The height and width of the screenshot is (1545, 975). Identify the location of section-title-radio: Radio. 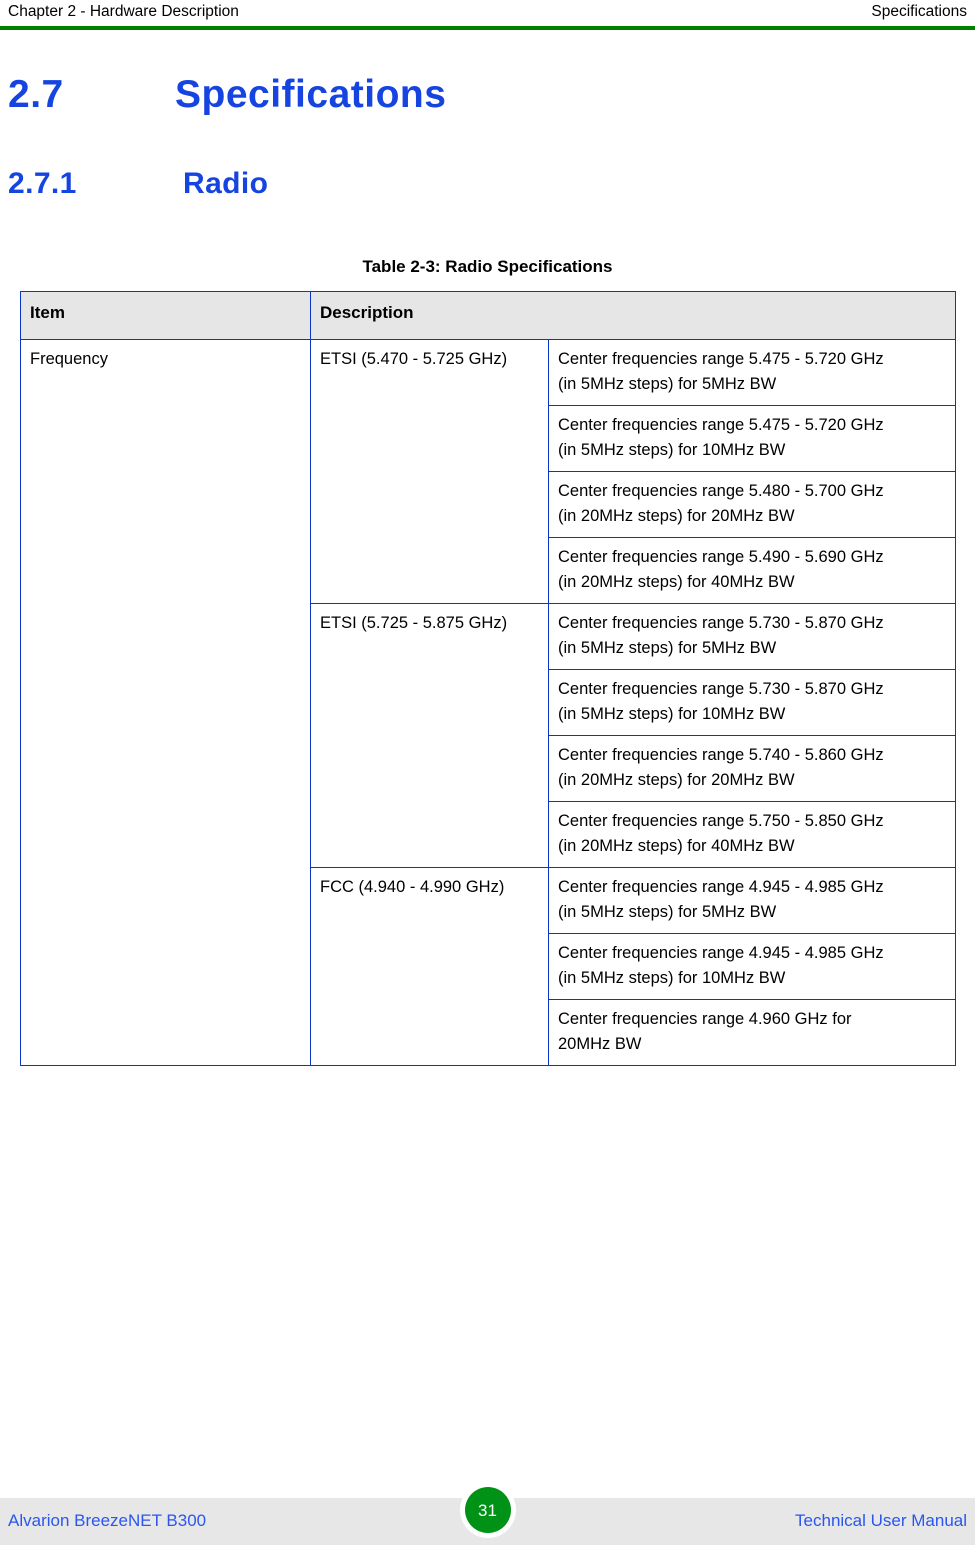
(226, 183).